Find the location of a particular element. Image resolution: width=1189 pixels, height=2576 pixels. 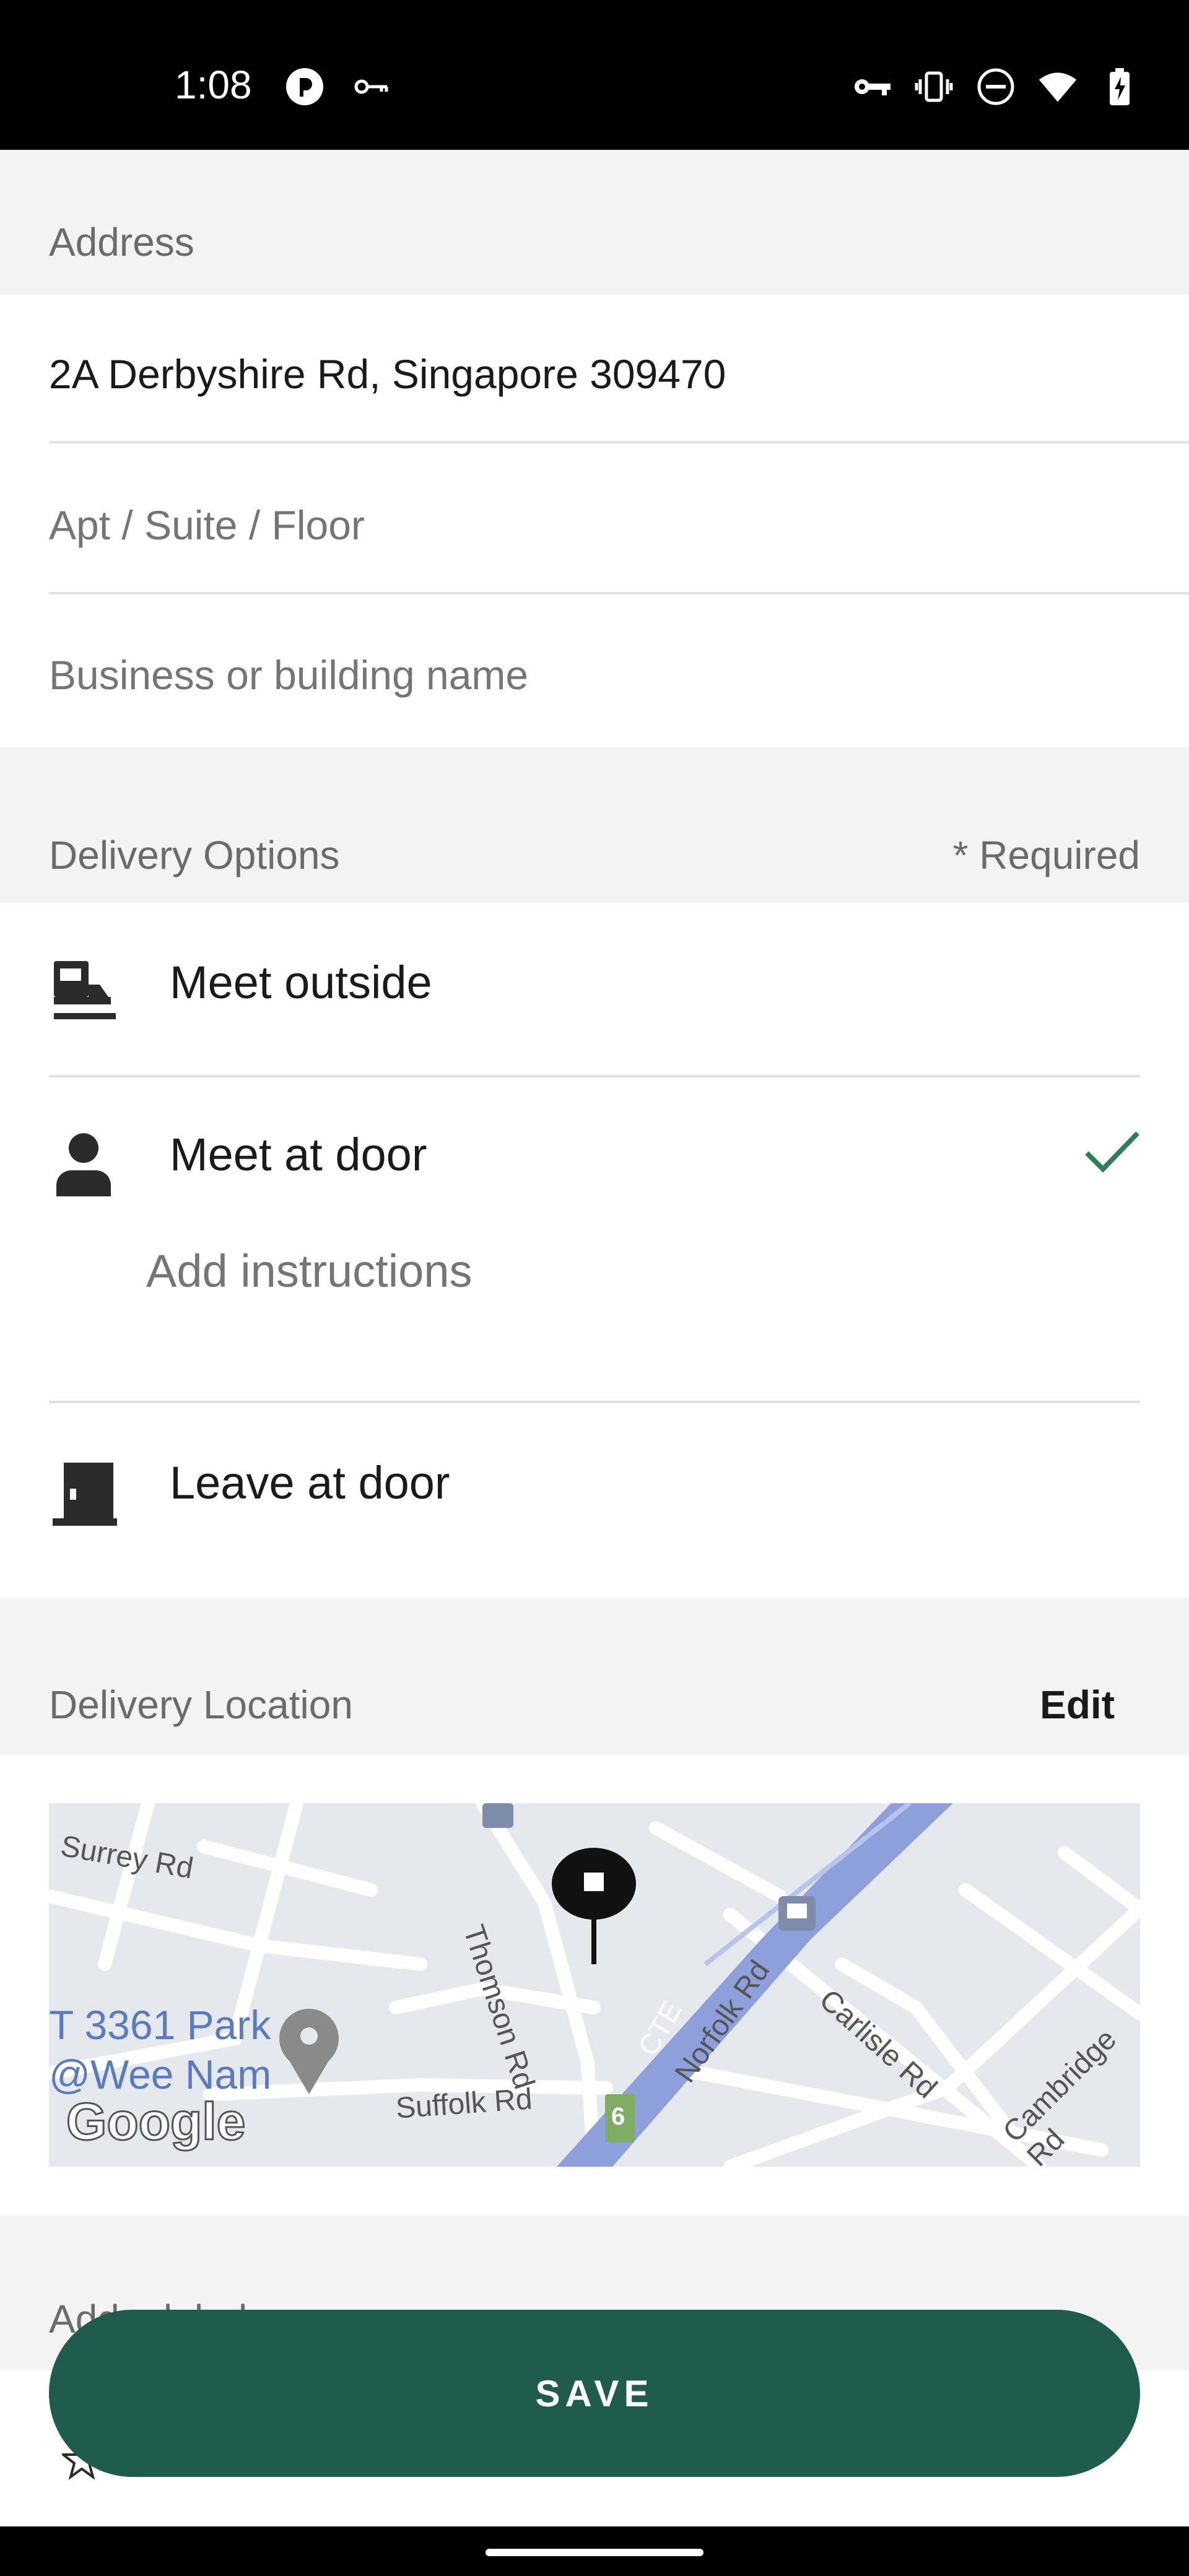

delivery-location-header: Delivery Location Edit is located at coordinates (594, 1676).